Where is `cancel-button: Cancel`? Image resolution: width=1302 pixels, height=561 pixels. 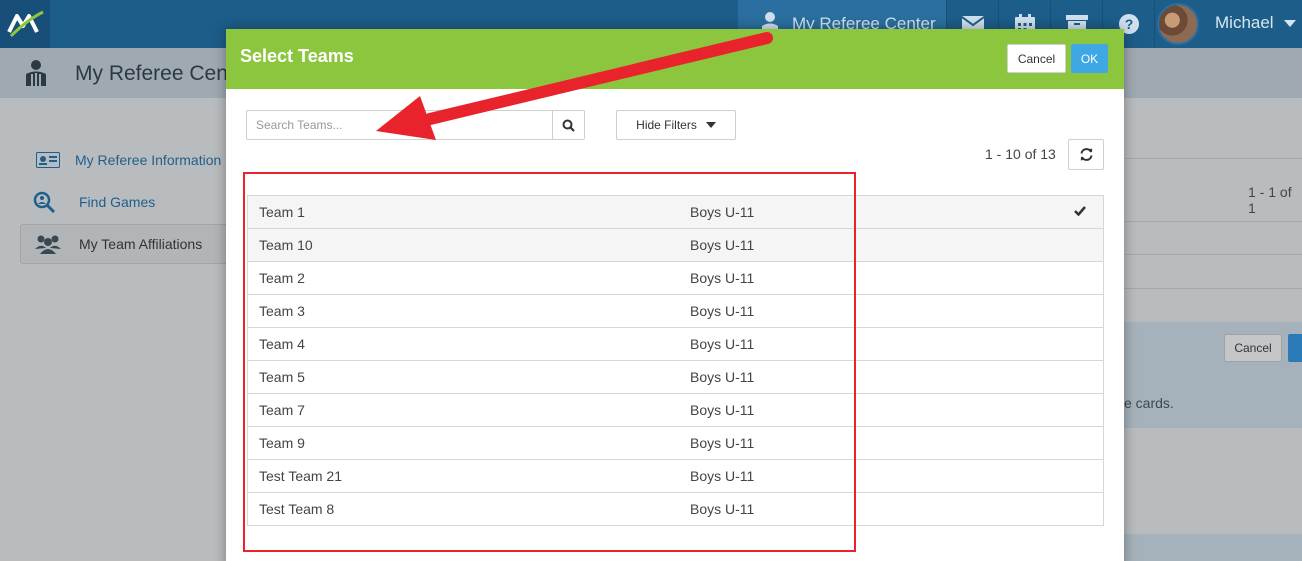 cancel-button: Cancel is located at coordinates (1036, 58).